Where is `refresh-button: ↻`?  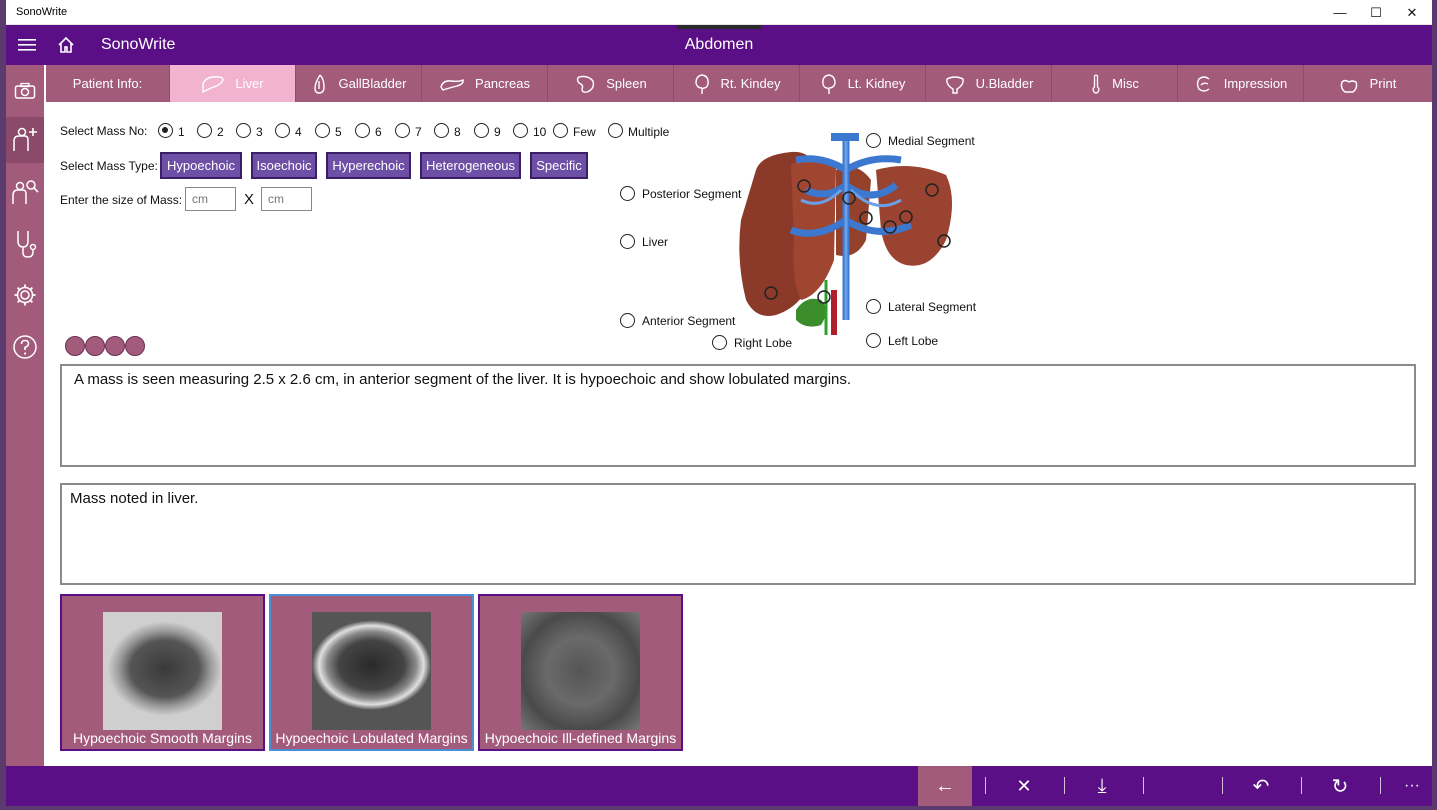 refresh-button: ↻ is located at coordinates (1340, 786).